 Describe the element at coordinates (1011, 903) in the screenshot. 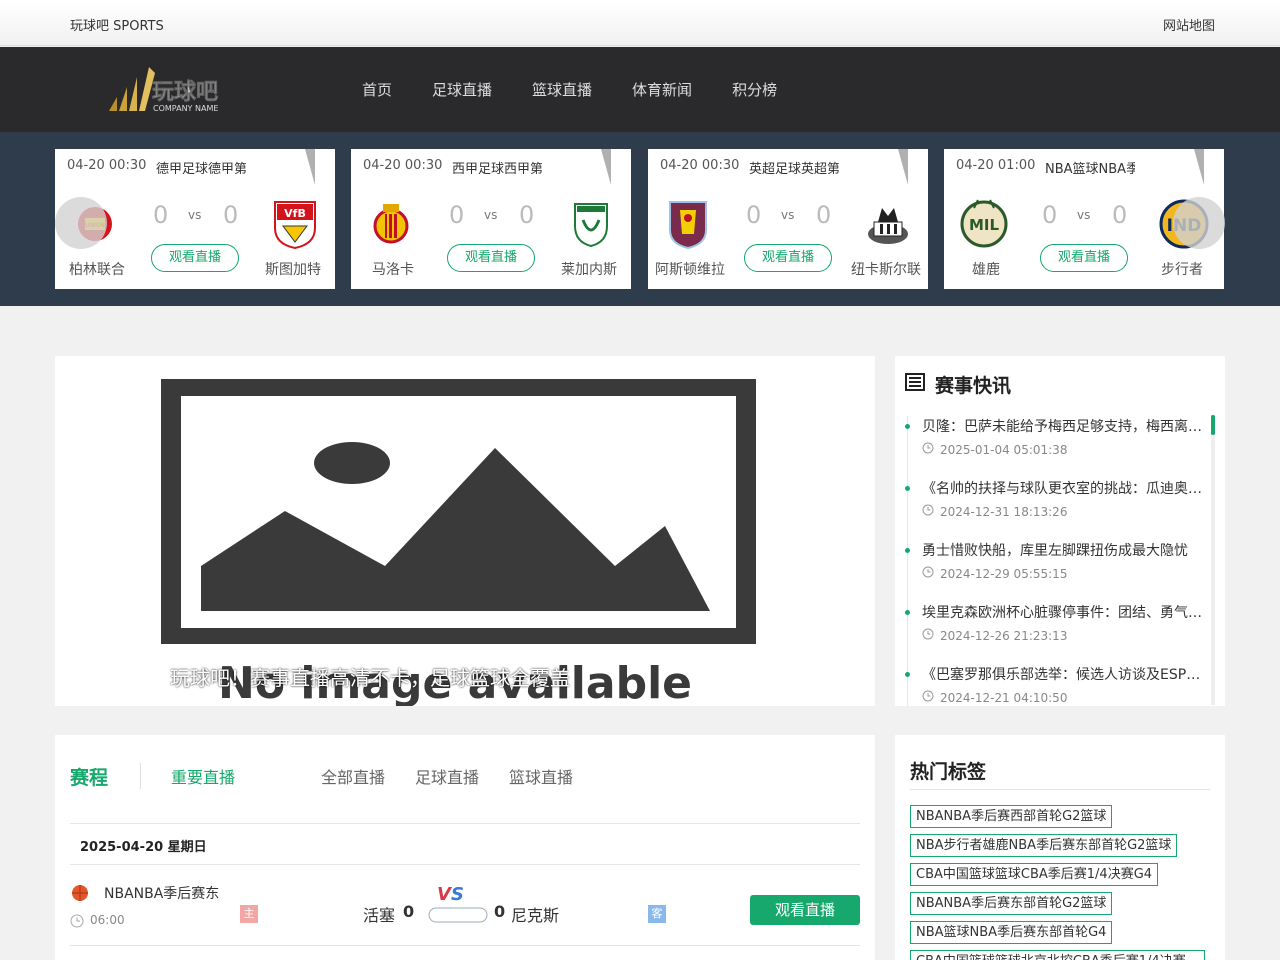

I see `tag-link: NBANBA季后赛东部首轮G2篮球` at that location.